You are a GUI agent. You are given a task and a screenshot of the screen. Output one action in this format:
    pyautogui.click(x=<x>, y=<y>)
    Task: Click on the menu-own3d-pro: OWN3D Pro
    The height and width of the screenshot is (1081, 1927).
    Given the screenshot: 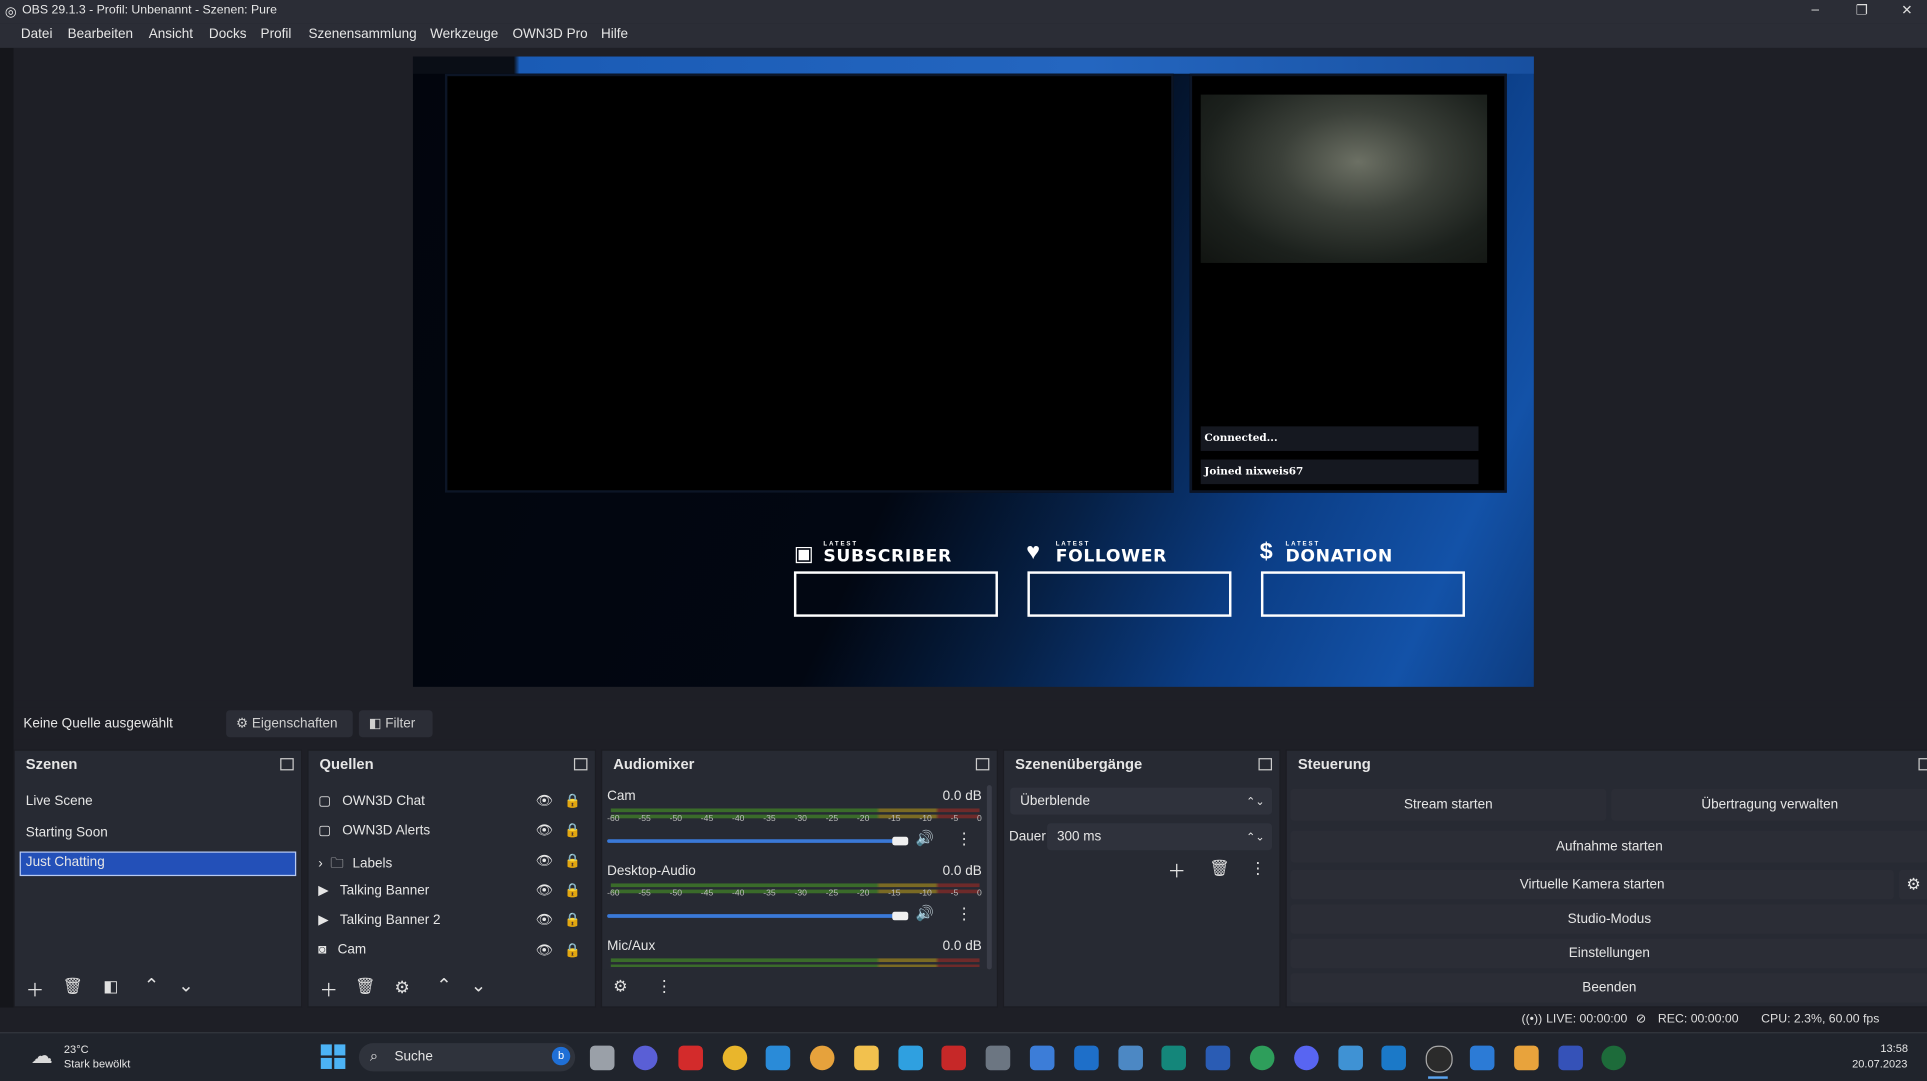 What is the action you would take?
    pyautogui.click(x=549, y=34)
    